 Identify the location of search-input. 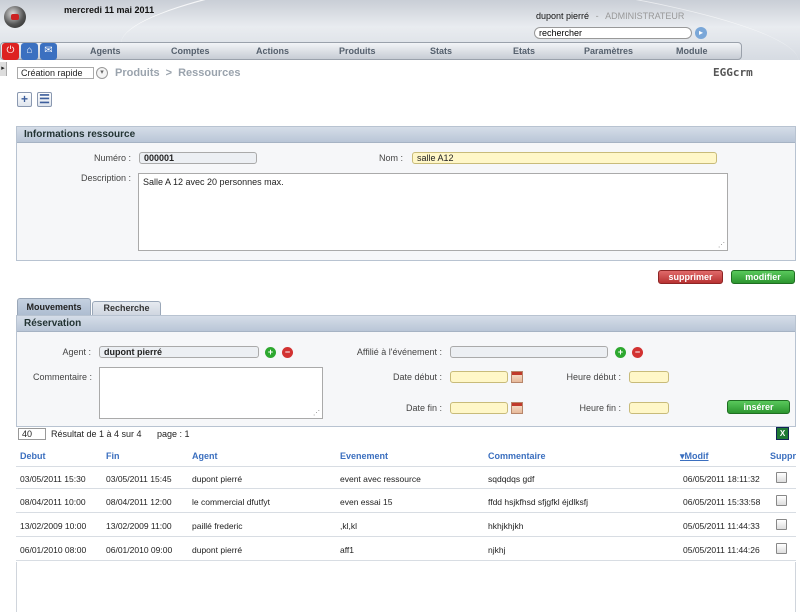
(613, 33).